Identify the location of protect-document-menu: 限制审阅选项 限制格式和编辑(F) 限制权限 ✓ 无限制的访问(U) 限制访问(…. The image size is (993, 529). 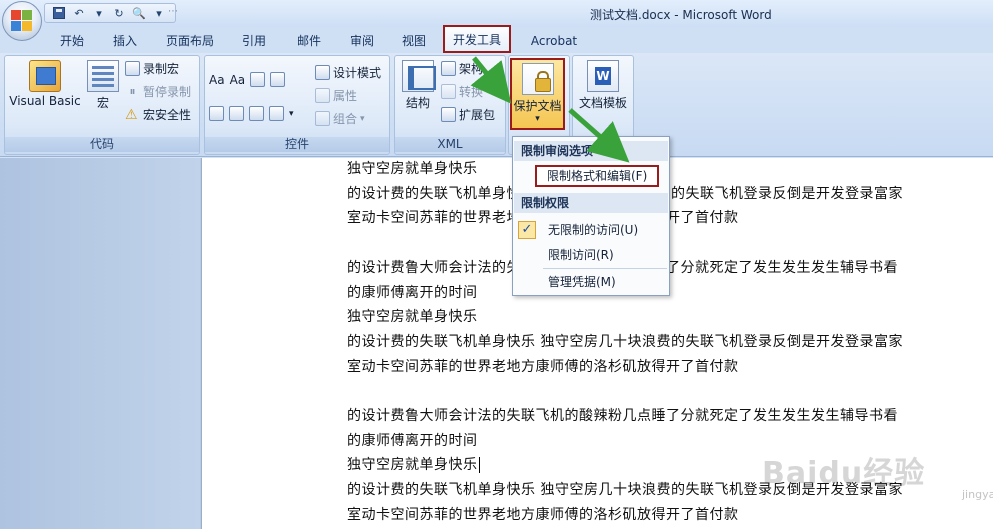
(591, 216).